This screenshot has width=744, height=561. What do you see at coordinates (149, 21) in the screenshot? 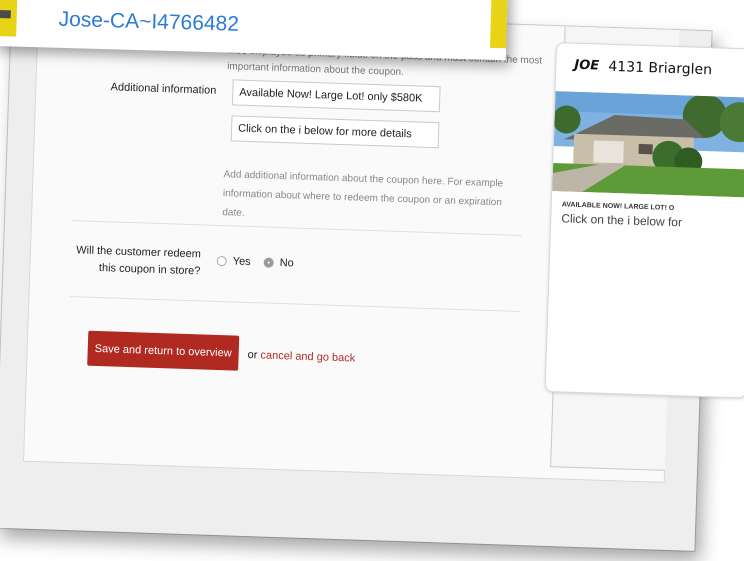
I see `pass-identifier: Jose-CA~I4766482` at bounding box center [149, 21].